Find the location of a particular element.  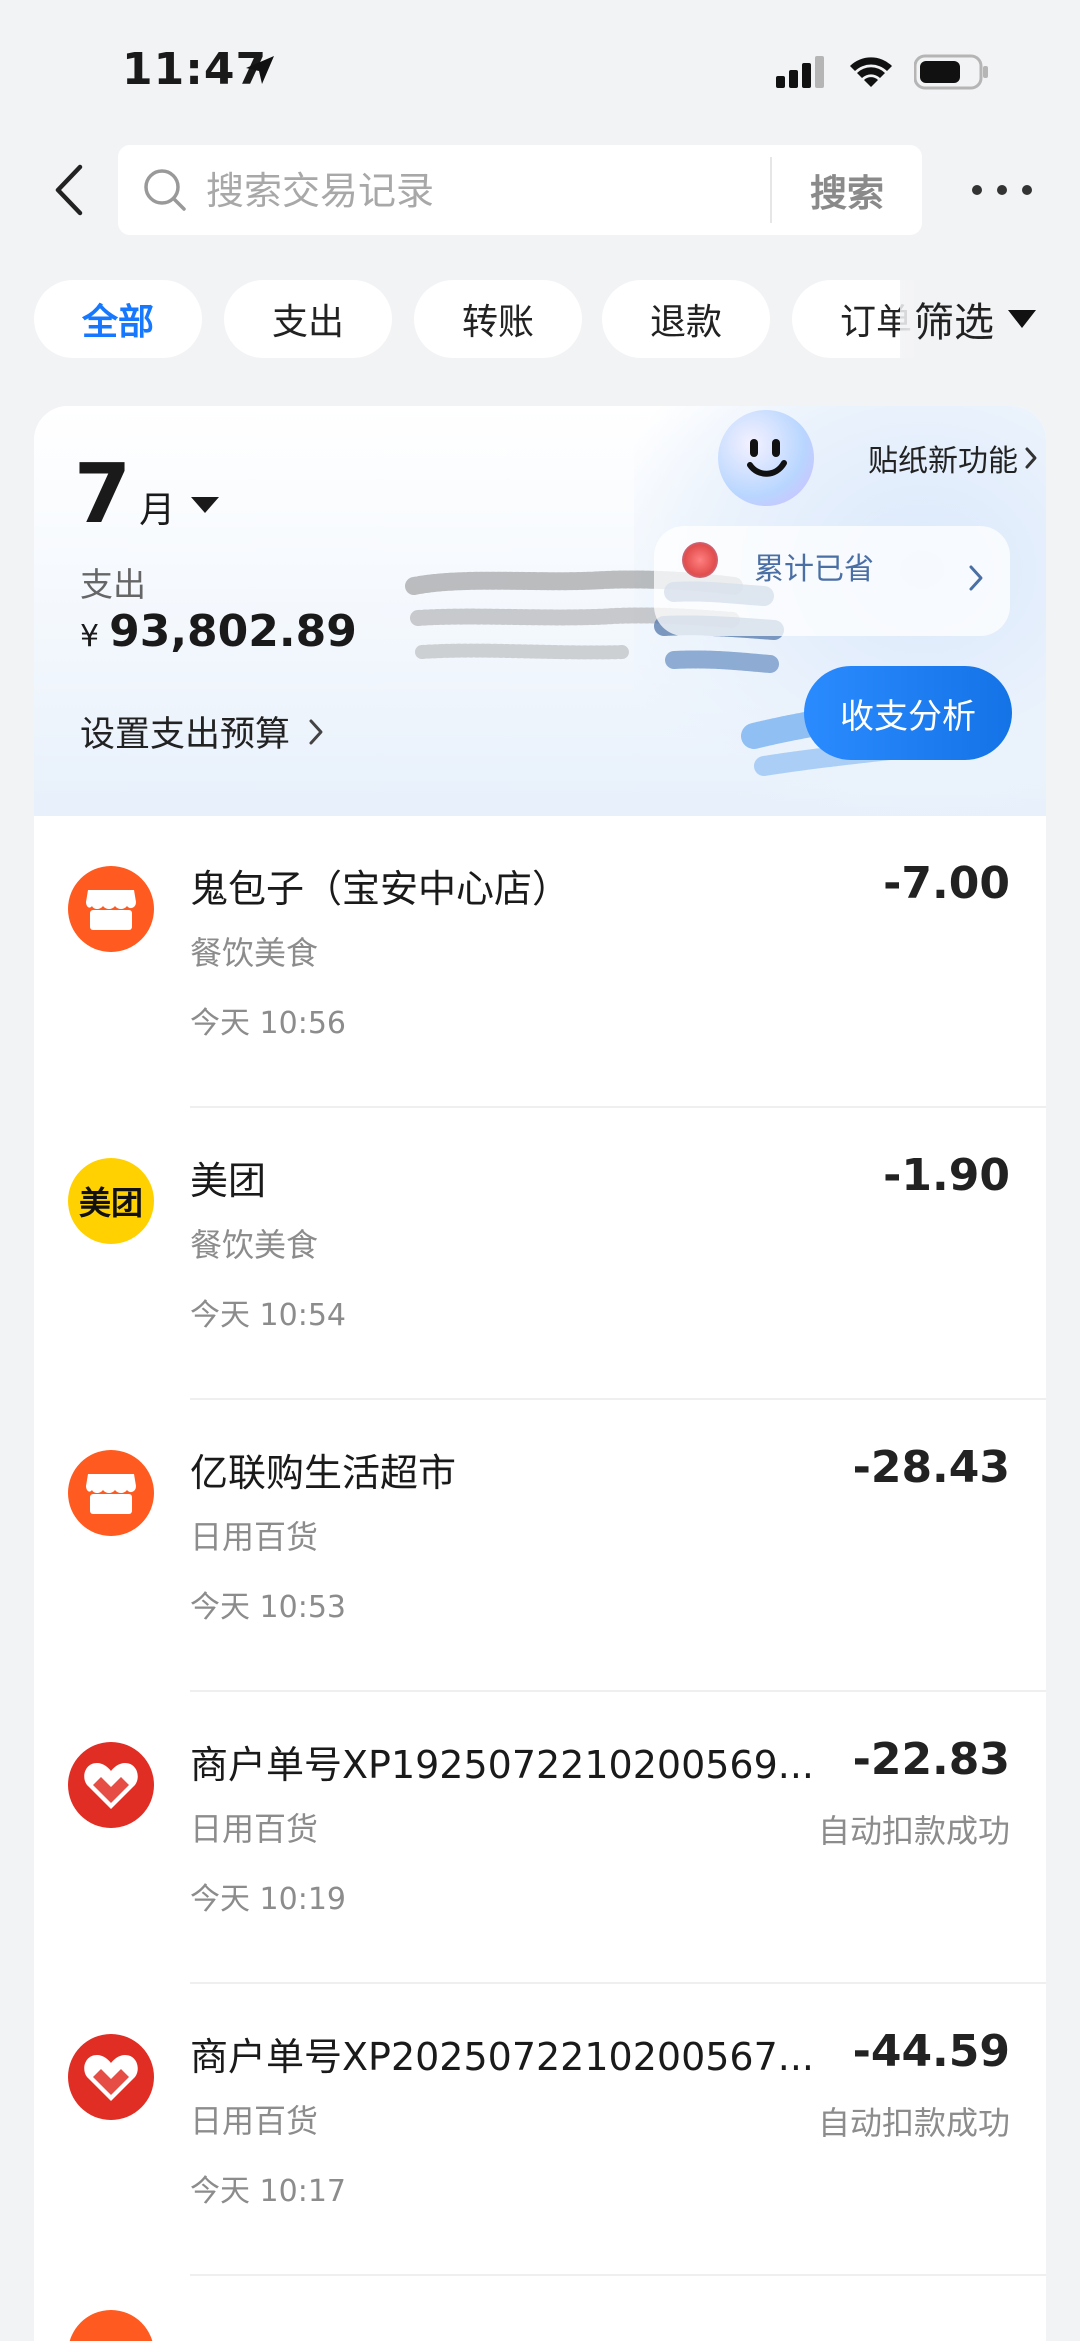

transaction-amount: -1.90 is located at coordinates (946, 1175).